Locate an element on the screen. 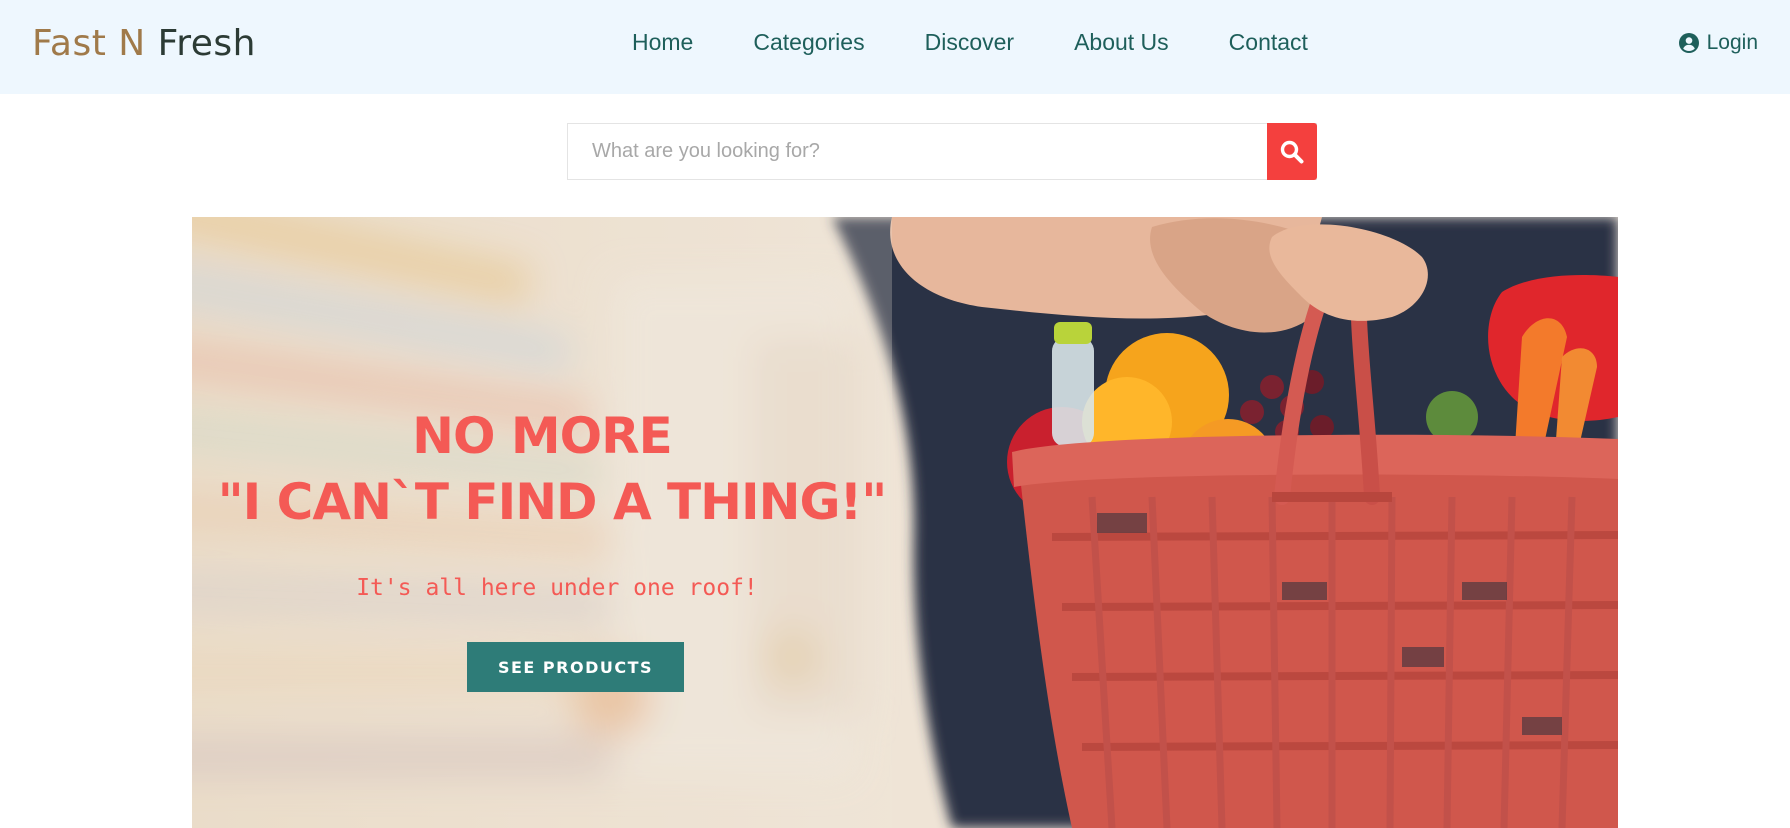 The width and height of the screenshot is (1790, 828). login-link: Login is located at coordinates (1718, 43).